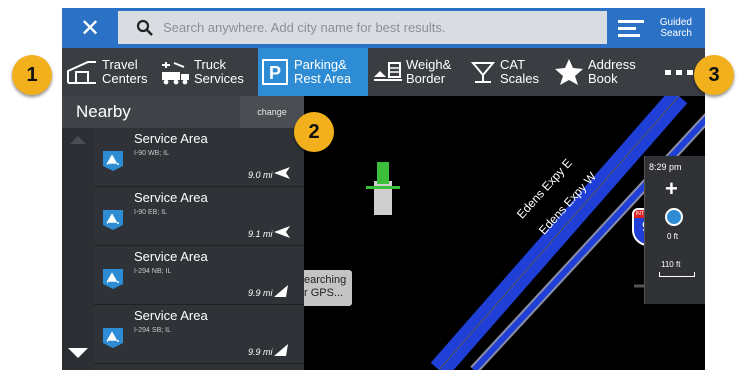 The image size is (742, 370). What do you see at coordinates (674, 230) in the screenshot?
I see `map-controls: 8:29 pm + 0 ft 110 ft` at bounding box center [674, 230].